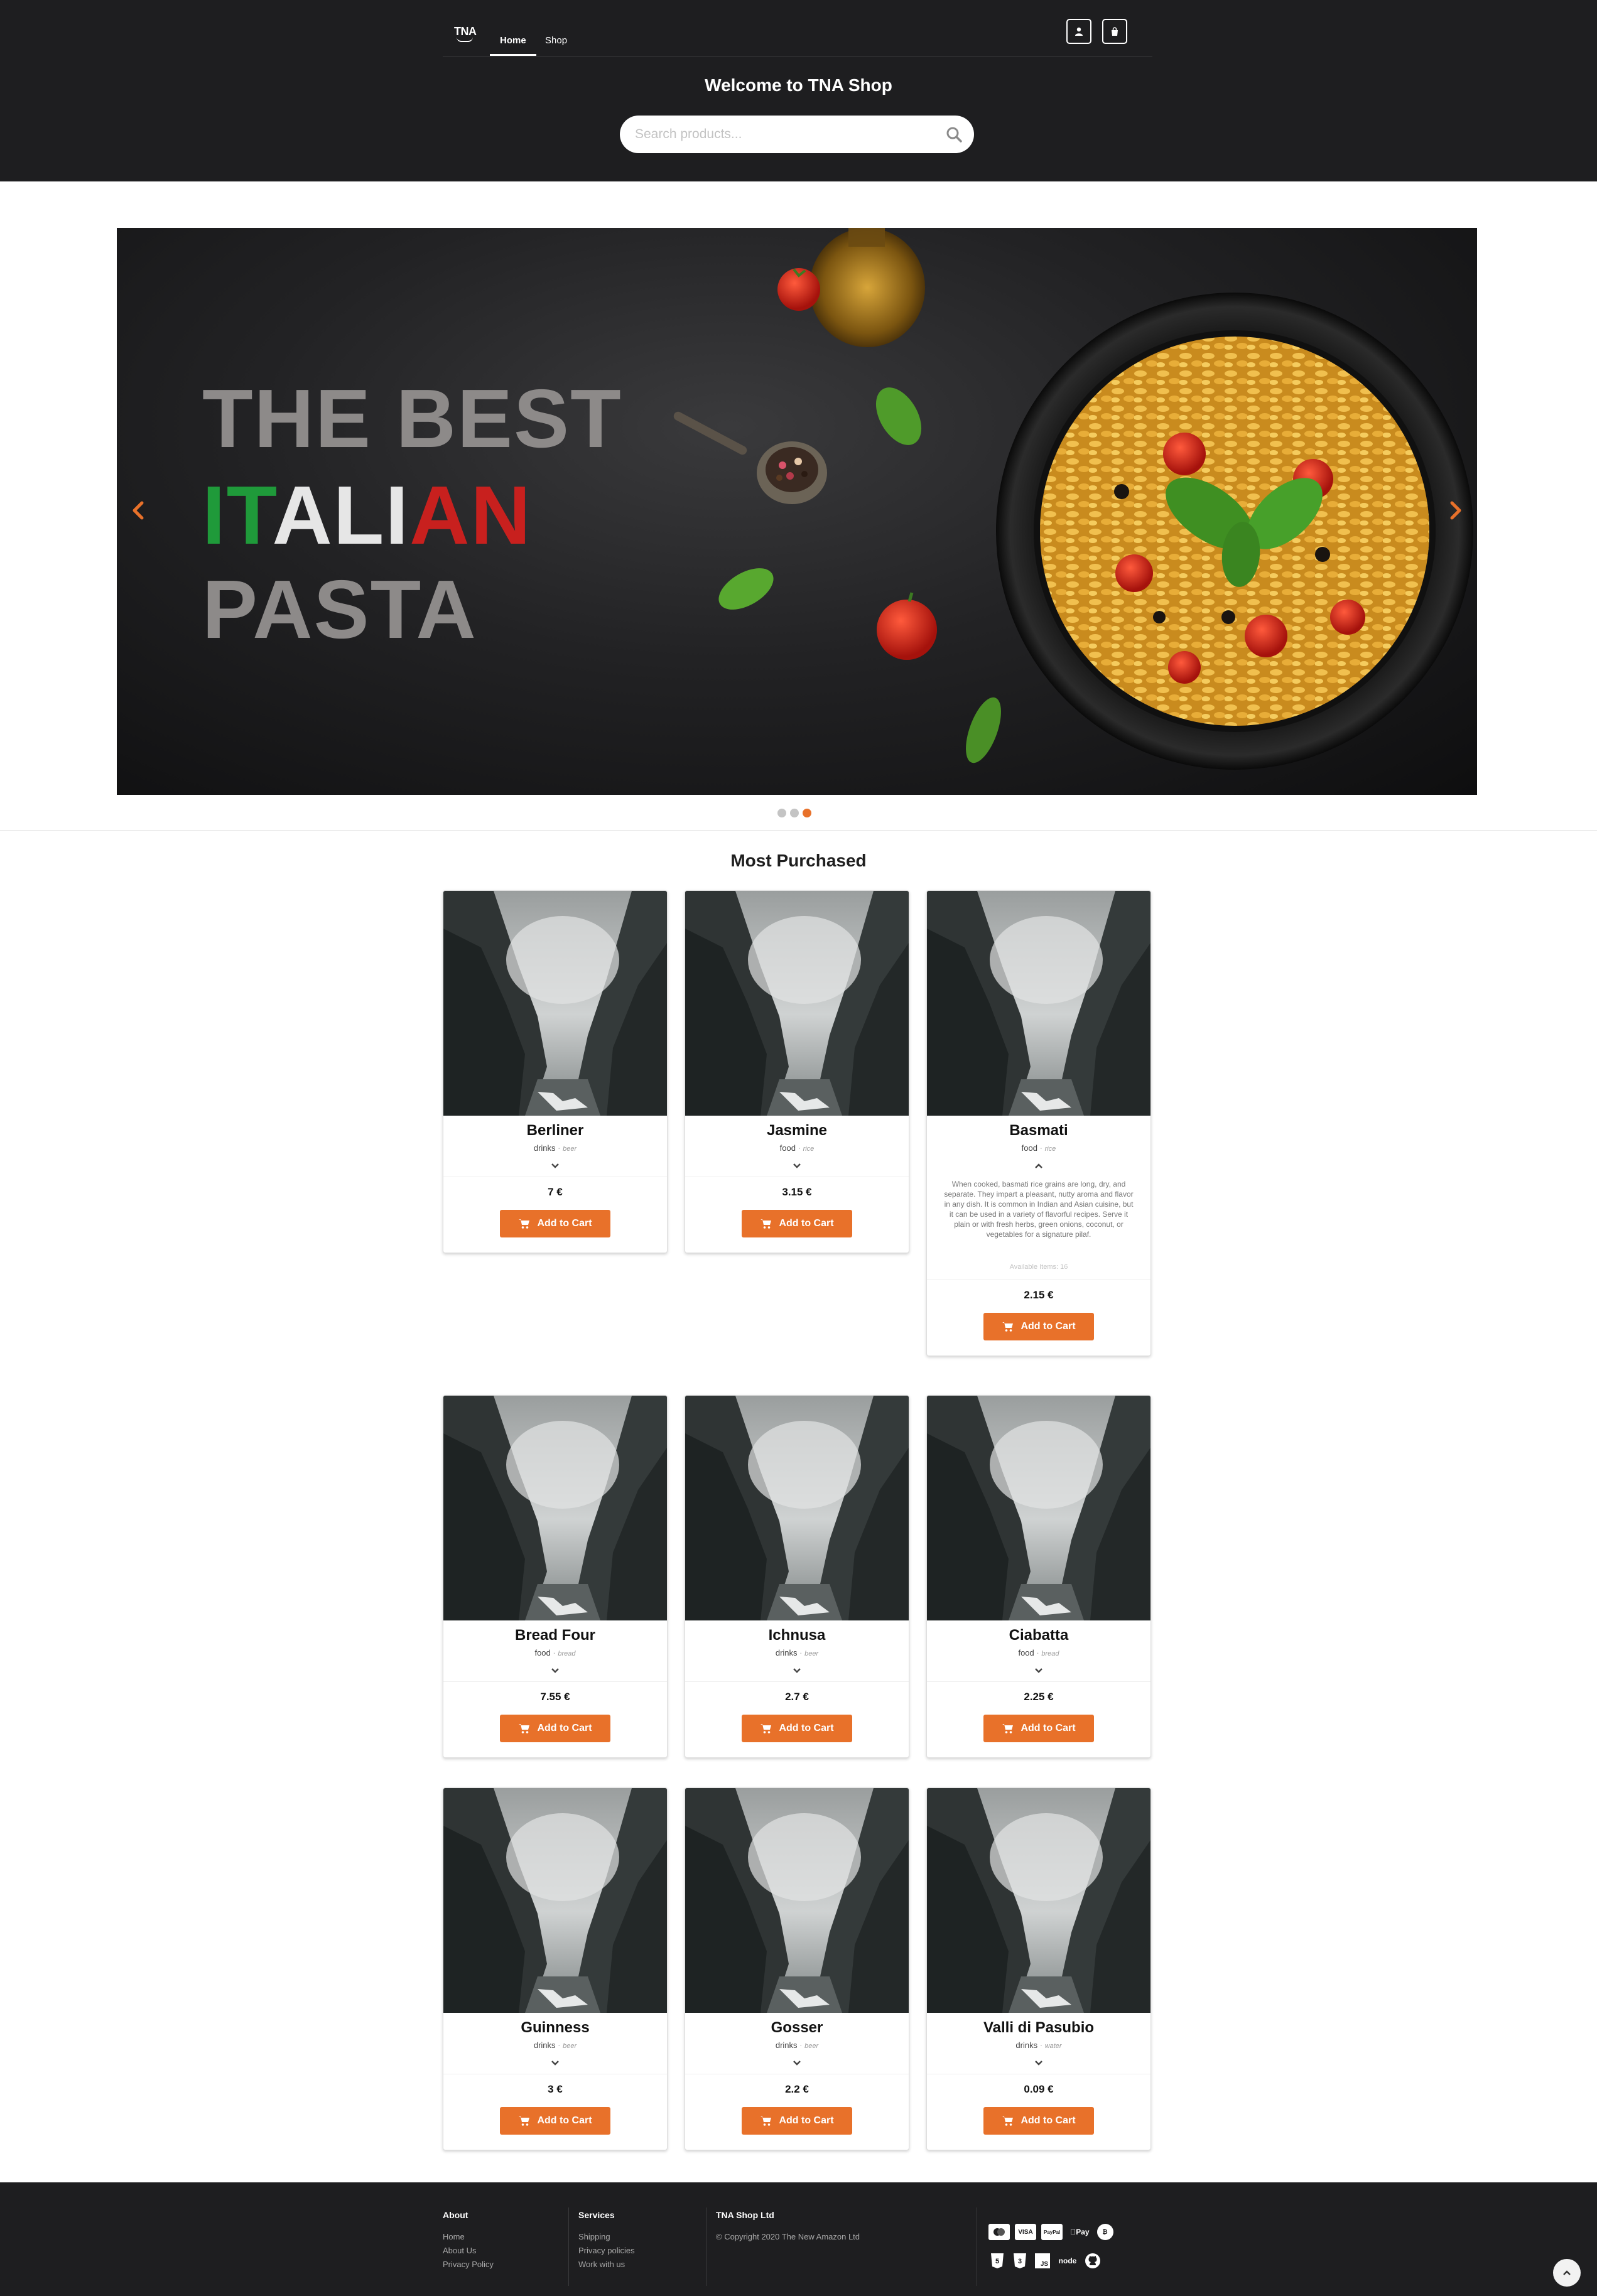 This screenshot has height=2296, width=1597. I want to click on top-nav: TNA Home Shop, so click(797, 38).